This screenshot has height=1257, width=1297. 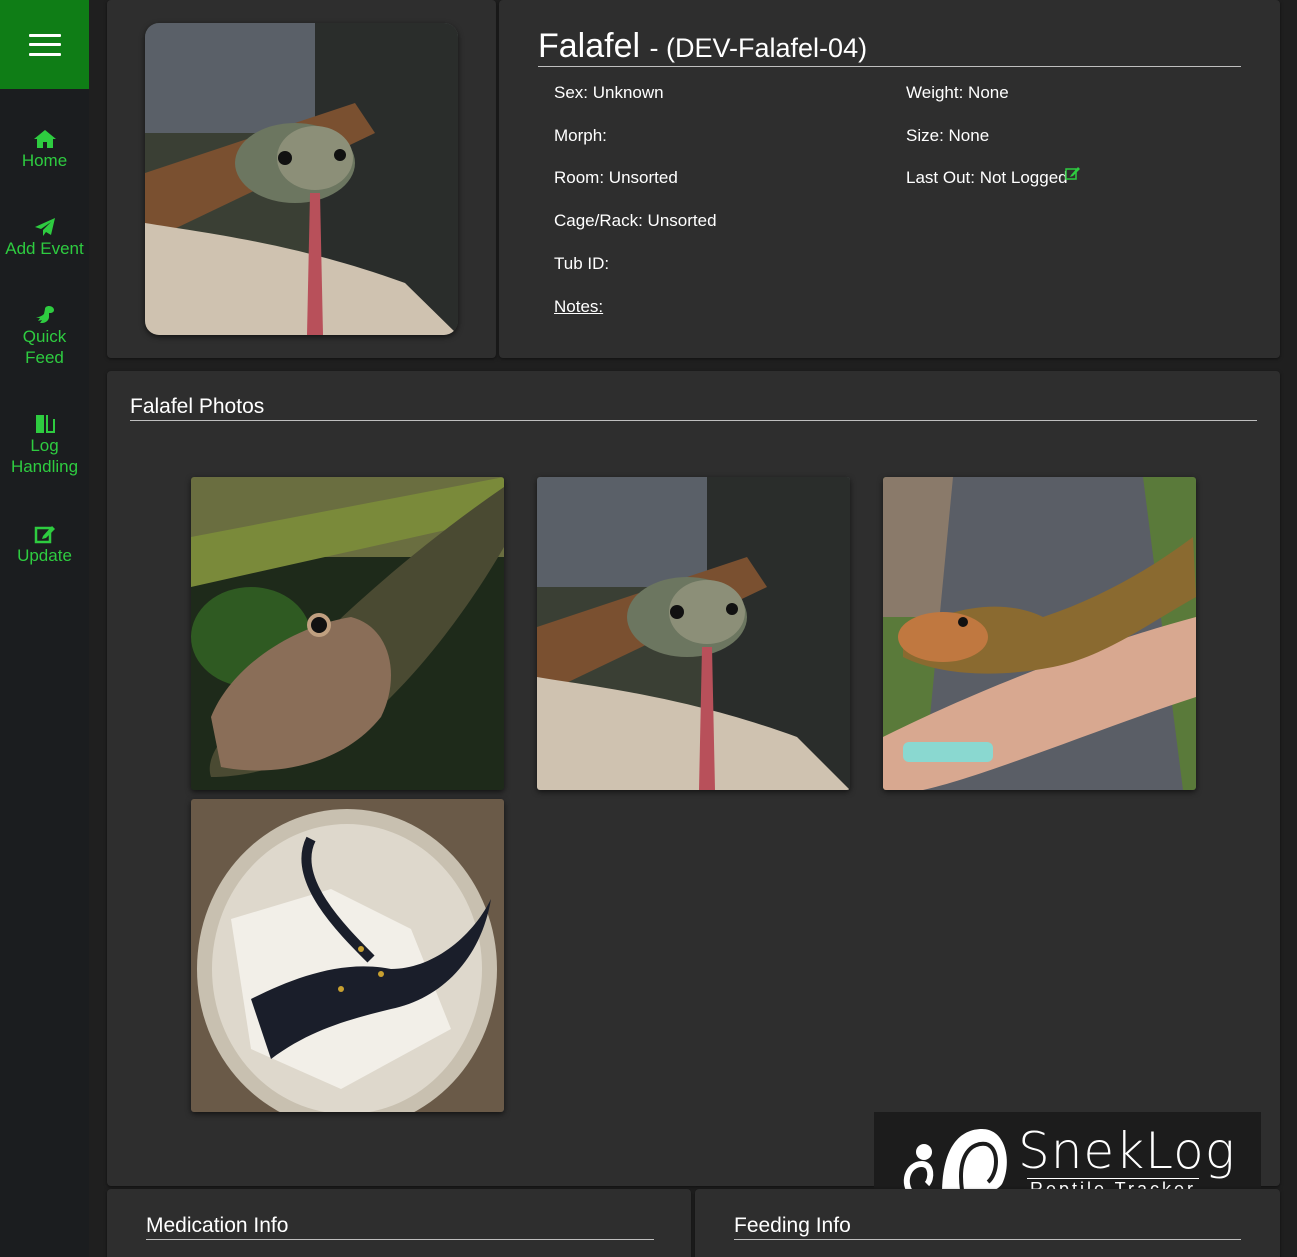 I want to click on field-cage: Cage/Rack: Unsorted, so click(x=635, y=220).